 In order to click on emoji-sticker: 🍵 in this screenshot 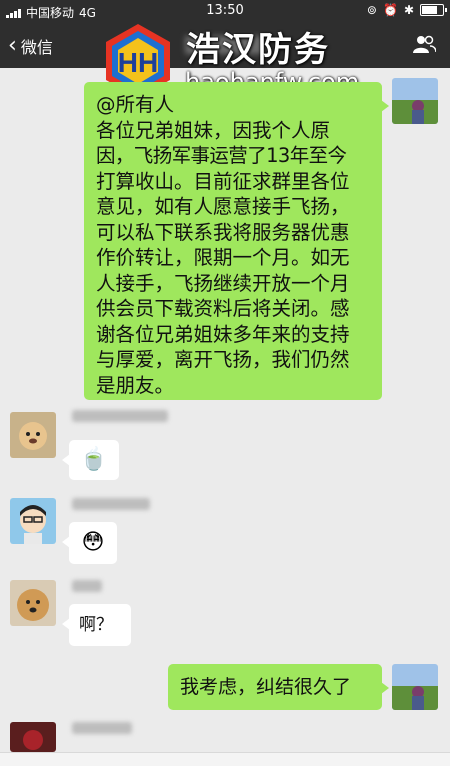, I will do `click(94, 459)`.